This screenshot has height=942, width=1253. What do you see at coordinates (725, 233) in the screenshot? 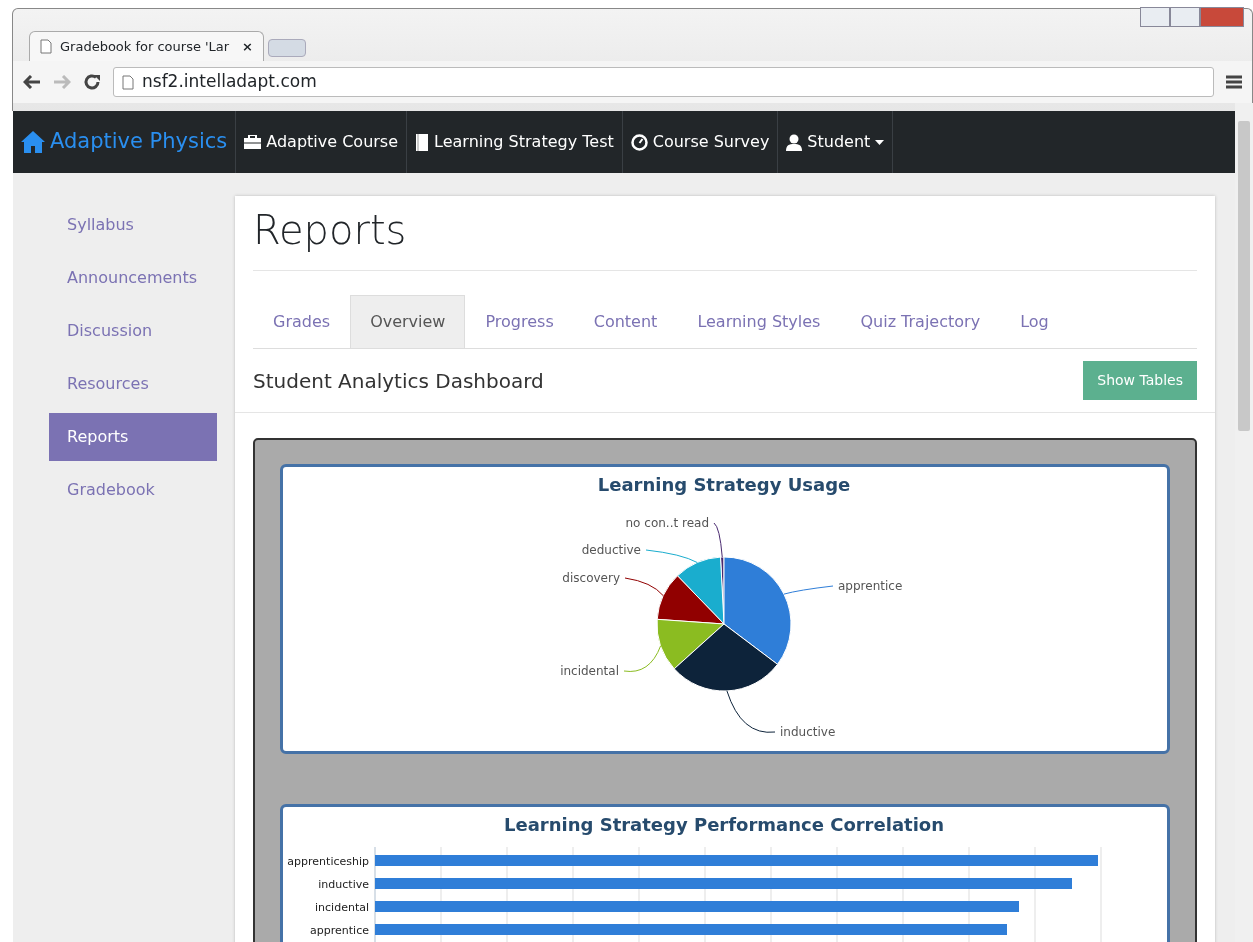
I see `page-title: Reports` at bounding box center [725, 233].